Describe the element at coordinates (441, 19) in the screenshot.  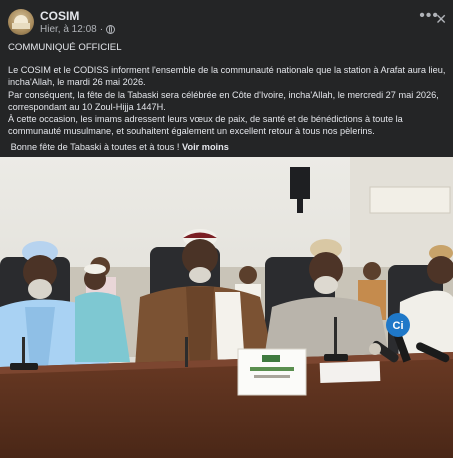
I see `close-icon: ✕` at that location.